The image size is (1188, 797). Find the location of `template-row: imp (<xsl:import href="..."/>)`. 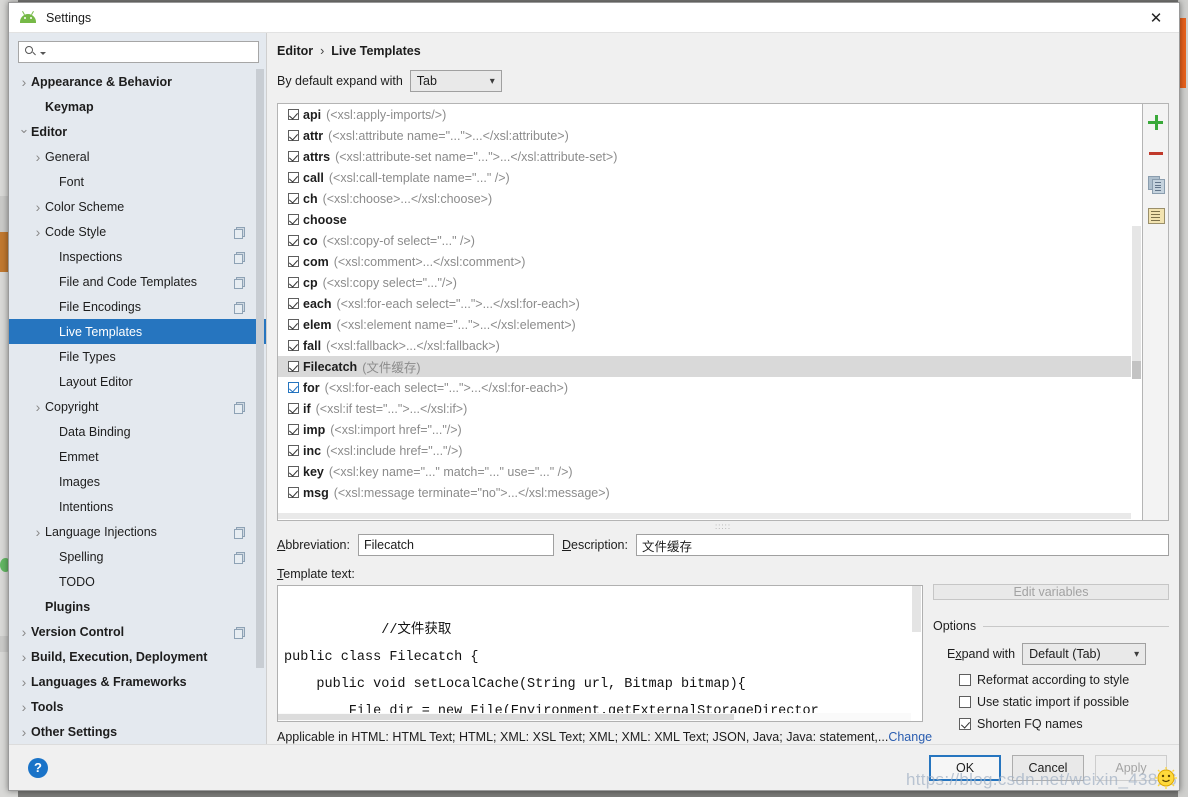

template-row: imp (<xsl:import href="..."/>) is located at coordinates (710, 429).